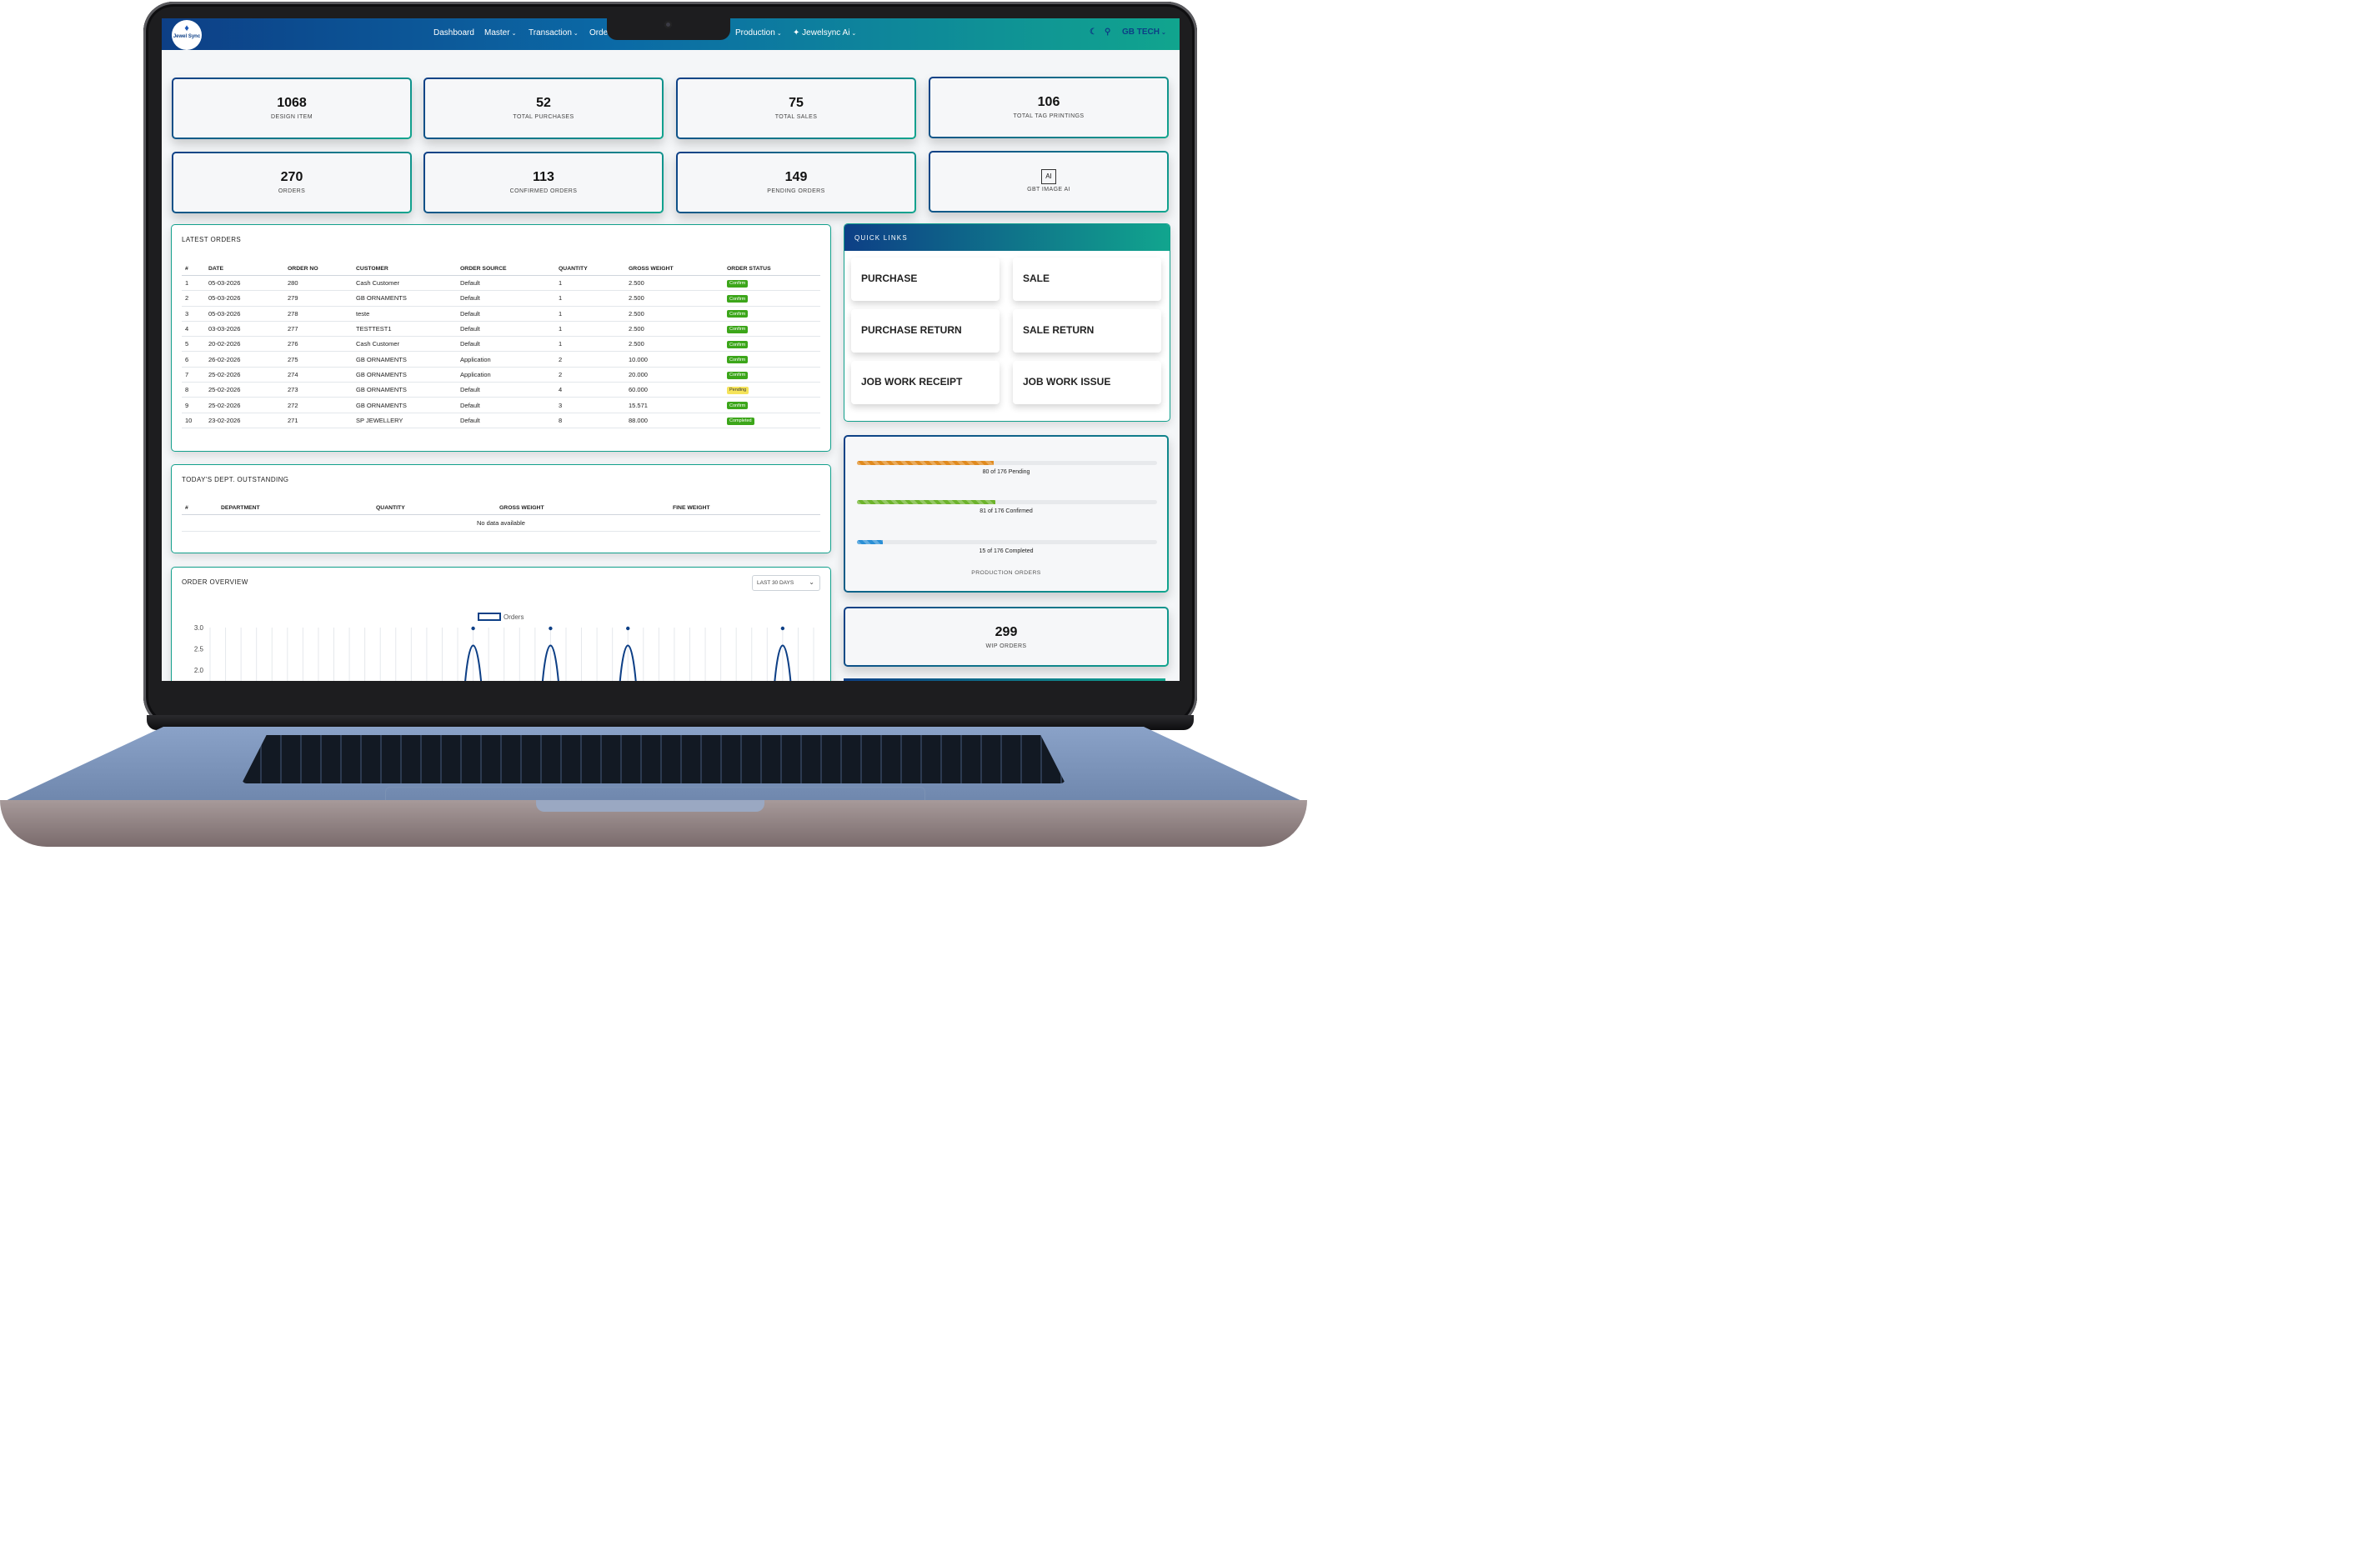 This screenshot has height=1546, width=2380. I want to click on table-cell: Cash Customer, so click(405, 344).